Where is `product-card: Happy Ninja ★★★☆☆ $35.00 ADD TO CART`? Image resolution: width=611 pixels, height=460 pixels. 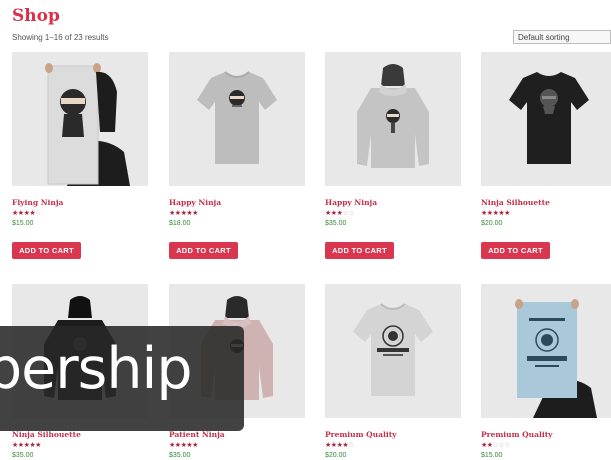 product-card: Happy Ninja ★★★☆☆ $35.00 ADD TO CART is located at coordinates (393, 155).